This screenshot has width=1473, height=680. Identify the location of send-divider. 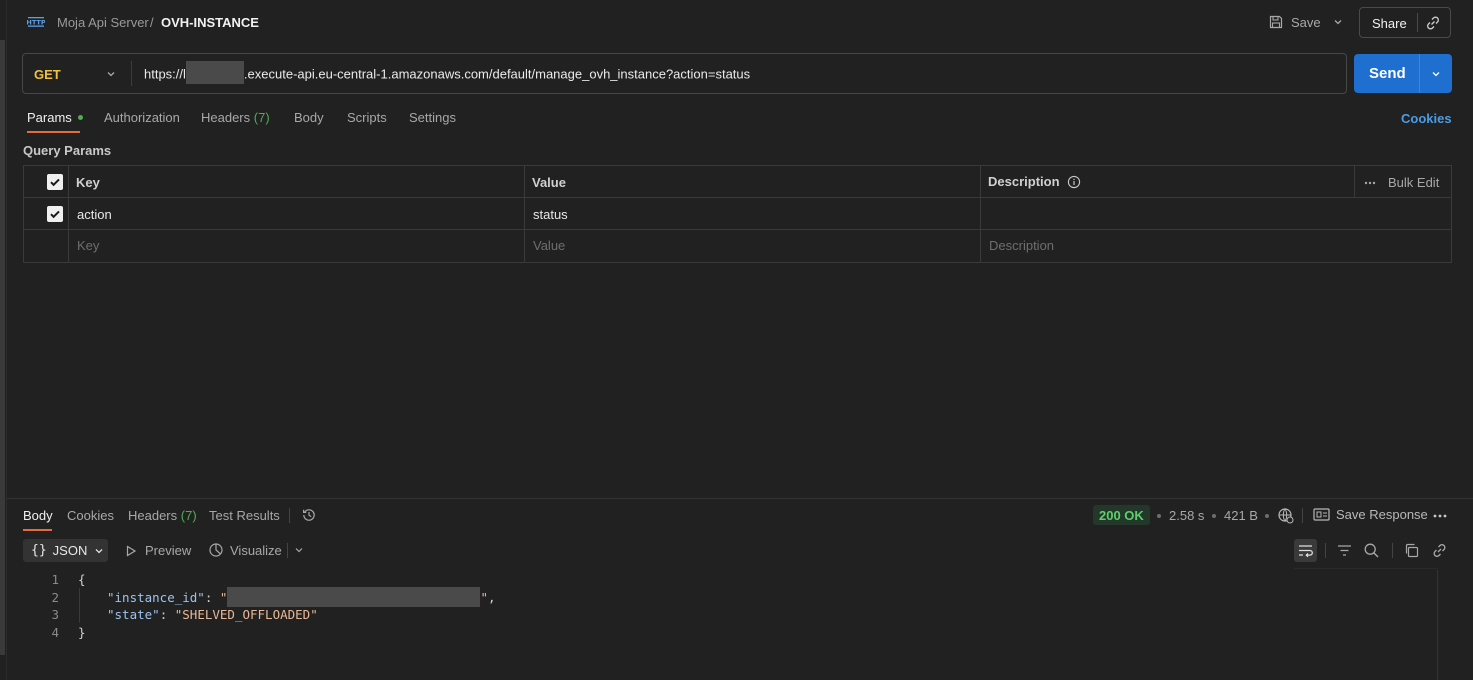
(1419, 73).